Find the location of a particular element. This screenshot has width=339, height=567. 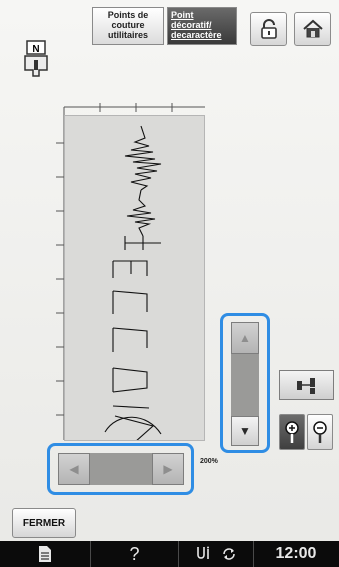

lock-button is located at coordinates (268, 29).